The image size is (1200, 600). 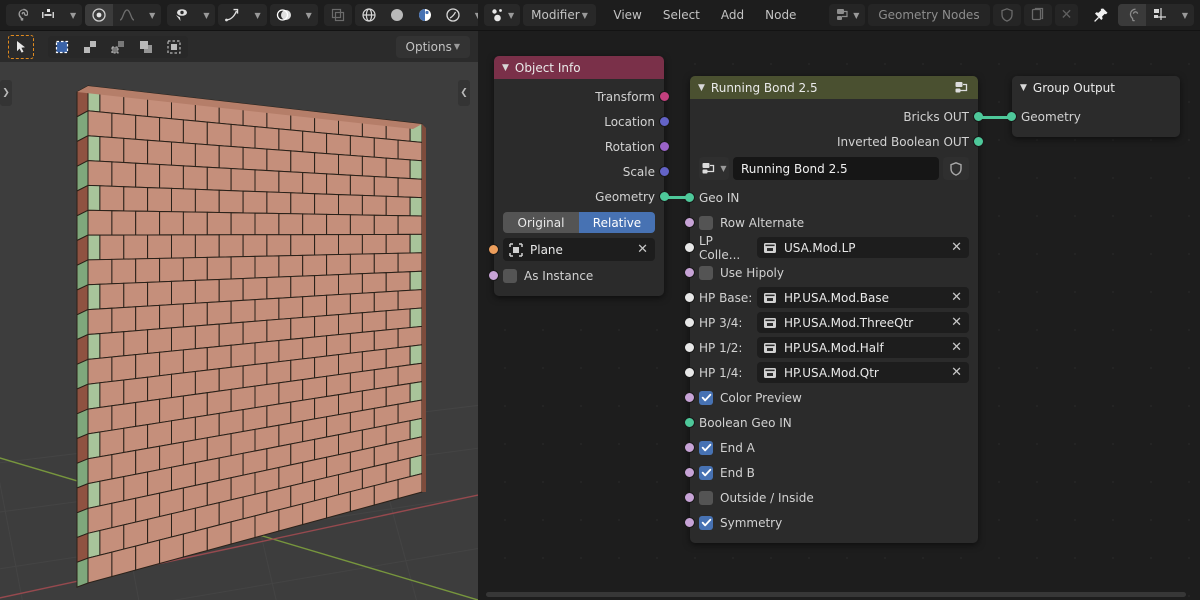 What do you see at coordinates (642, 249) in the screenshot?
I see `clear-object-button: ✕` at bounding box center [642, 249].